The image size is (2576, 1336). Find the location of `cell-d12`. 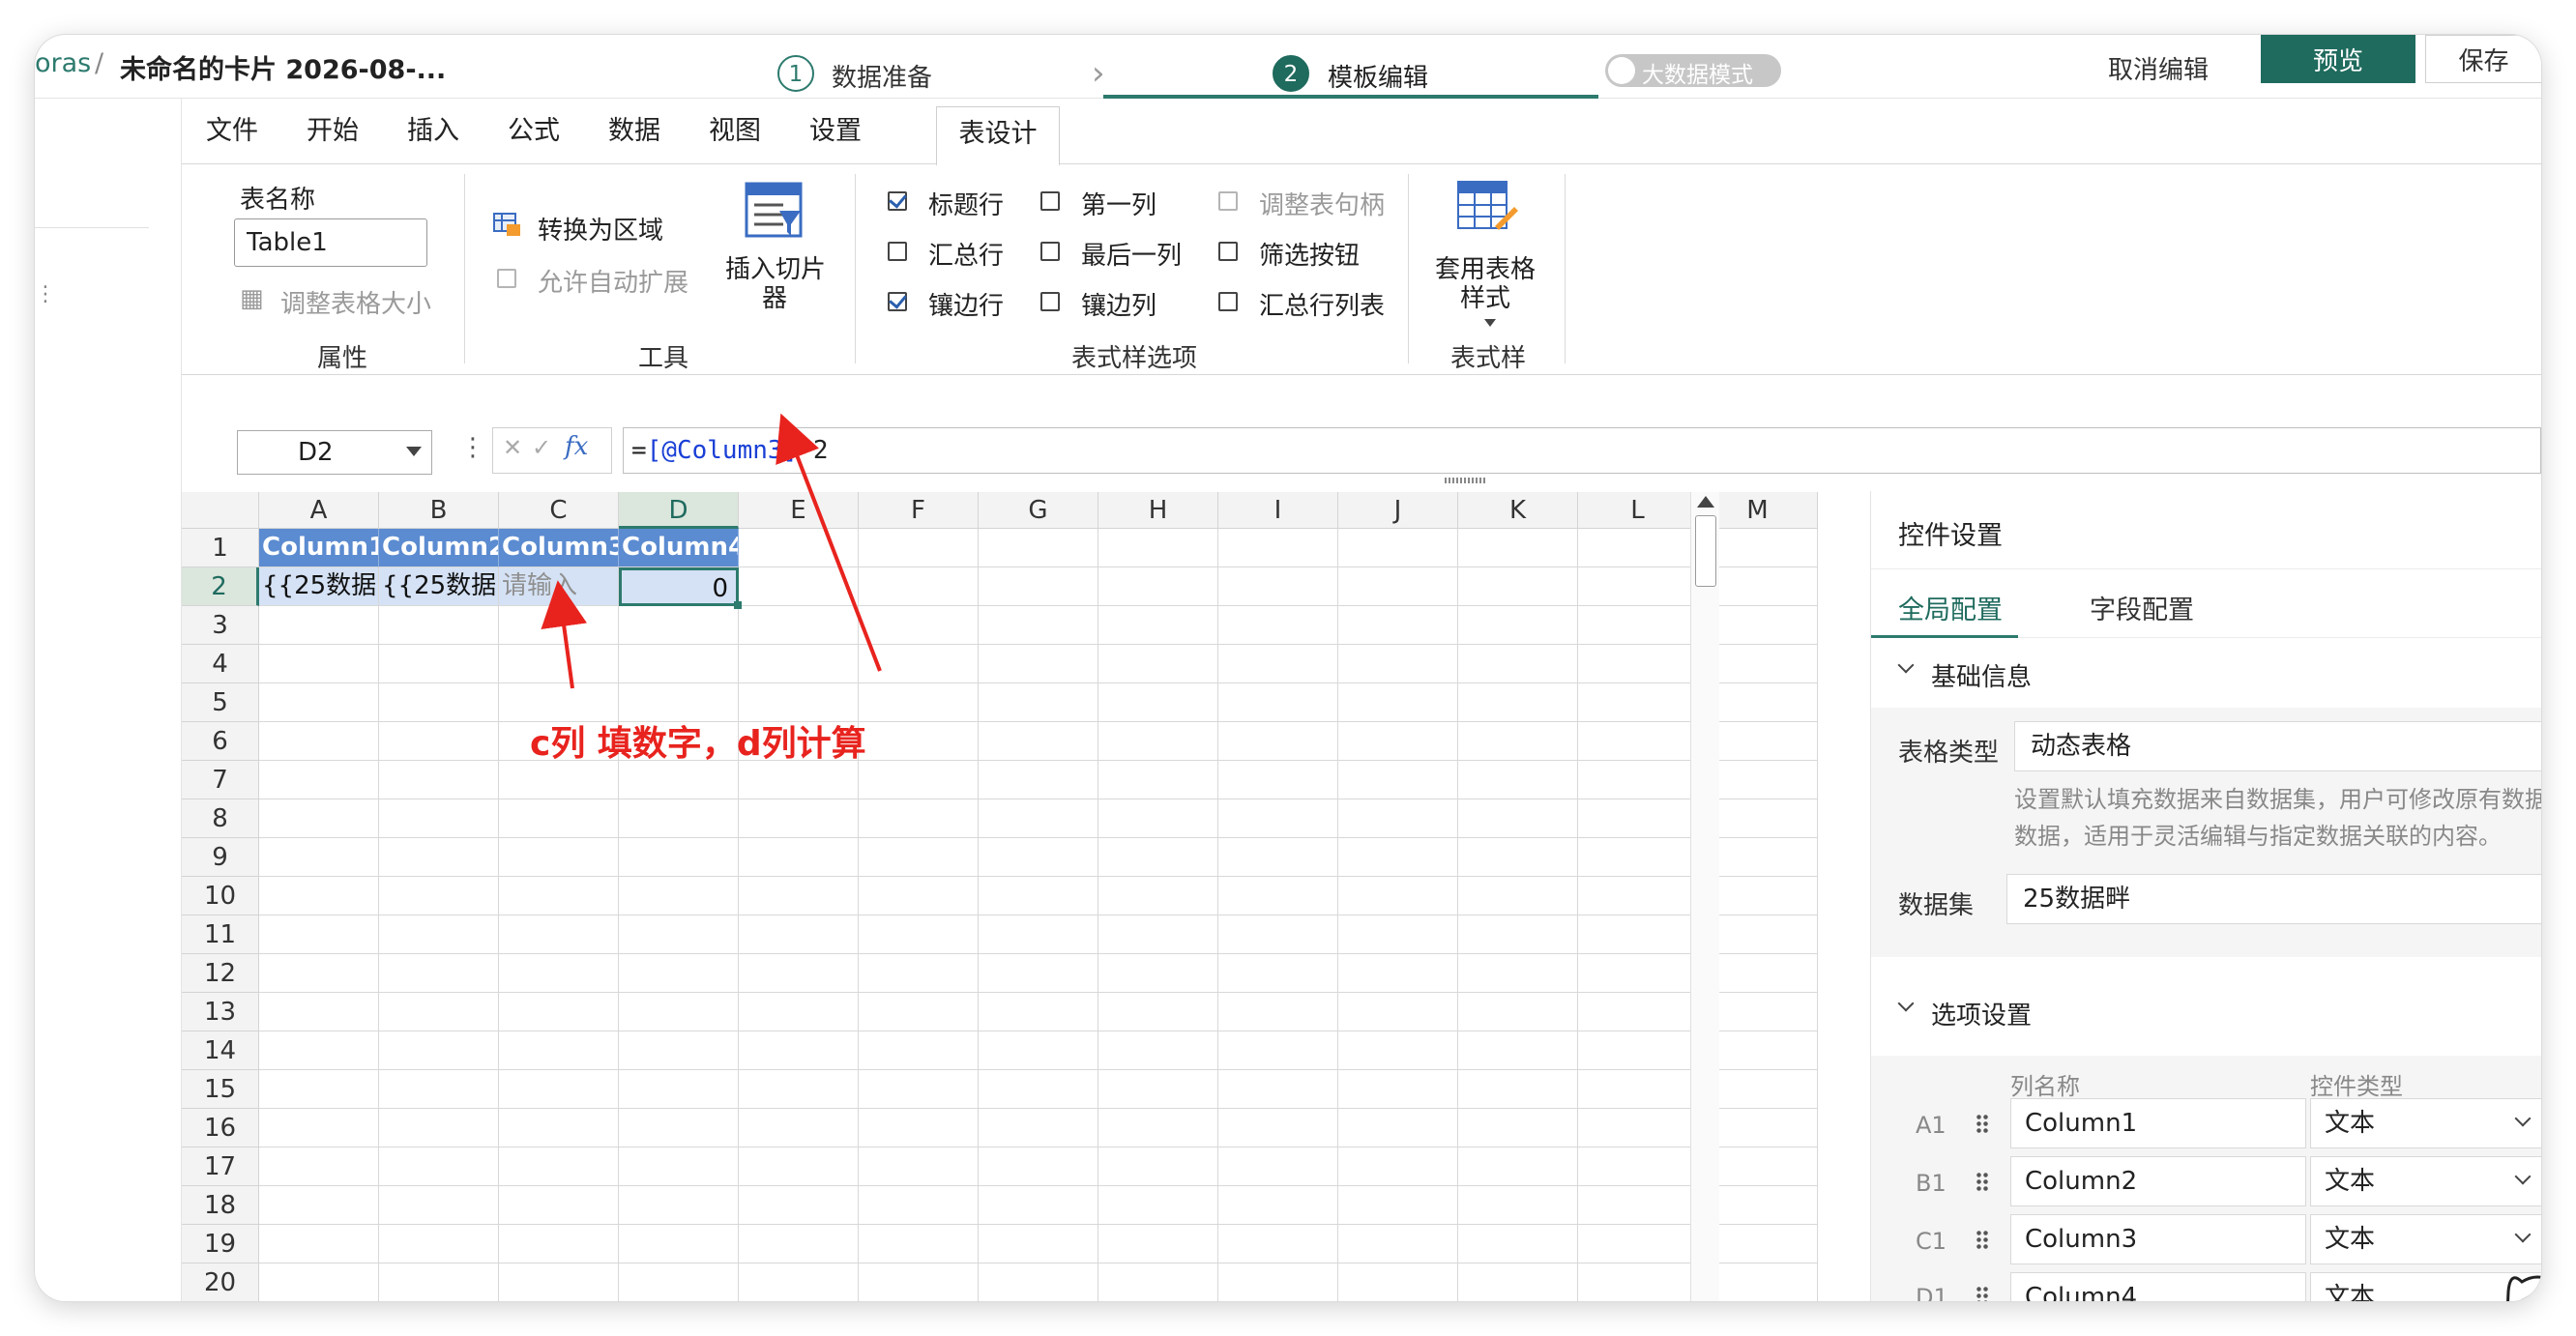

cell-d12 is located at coordinates (679, 974).